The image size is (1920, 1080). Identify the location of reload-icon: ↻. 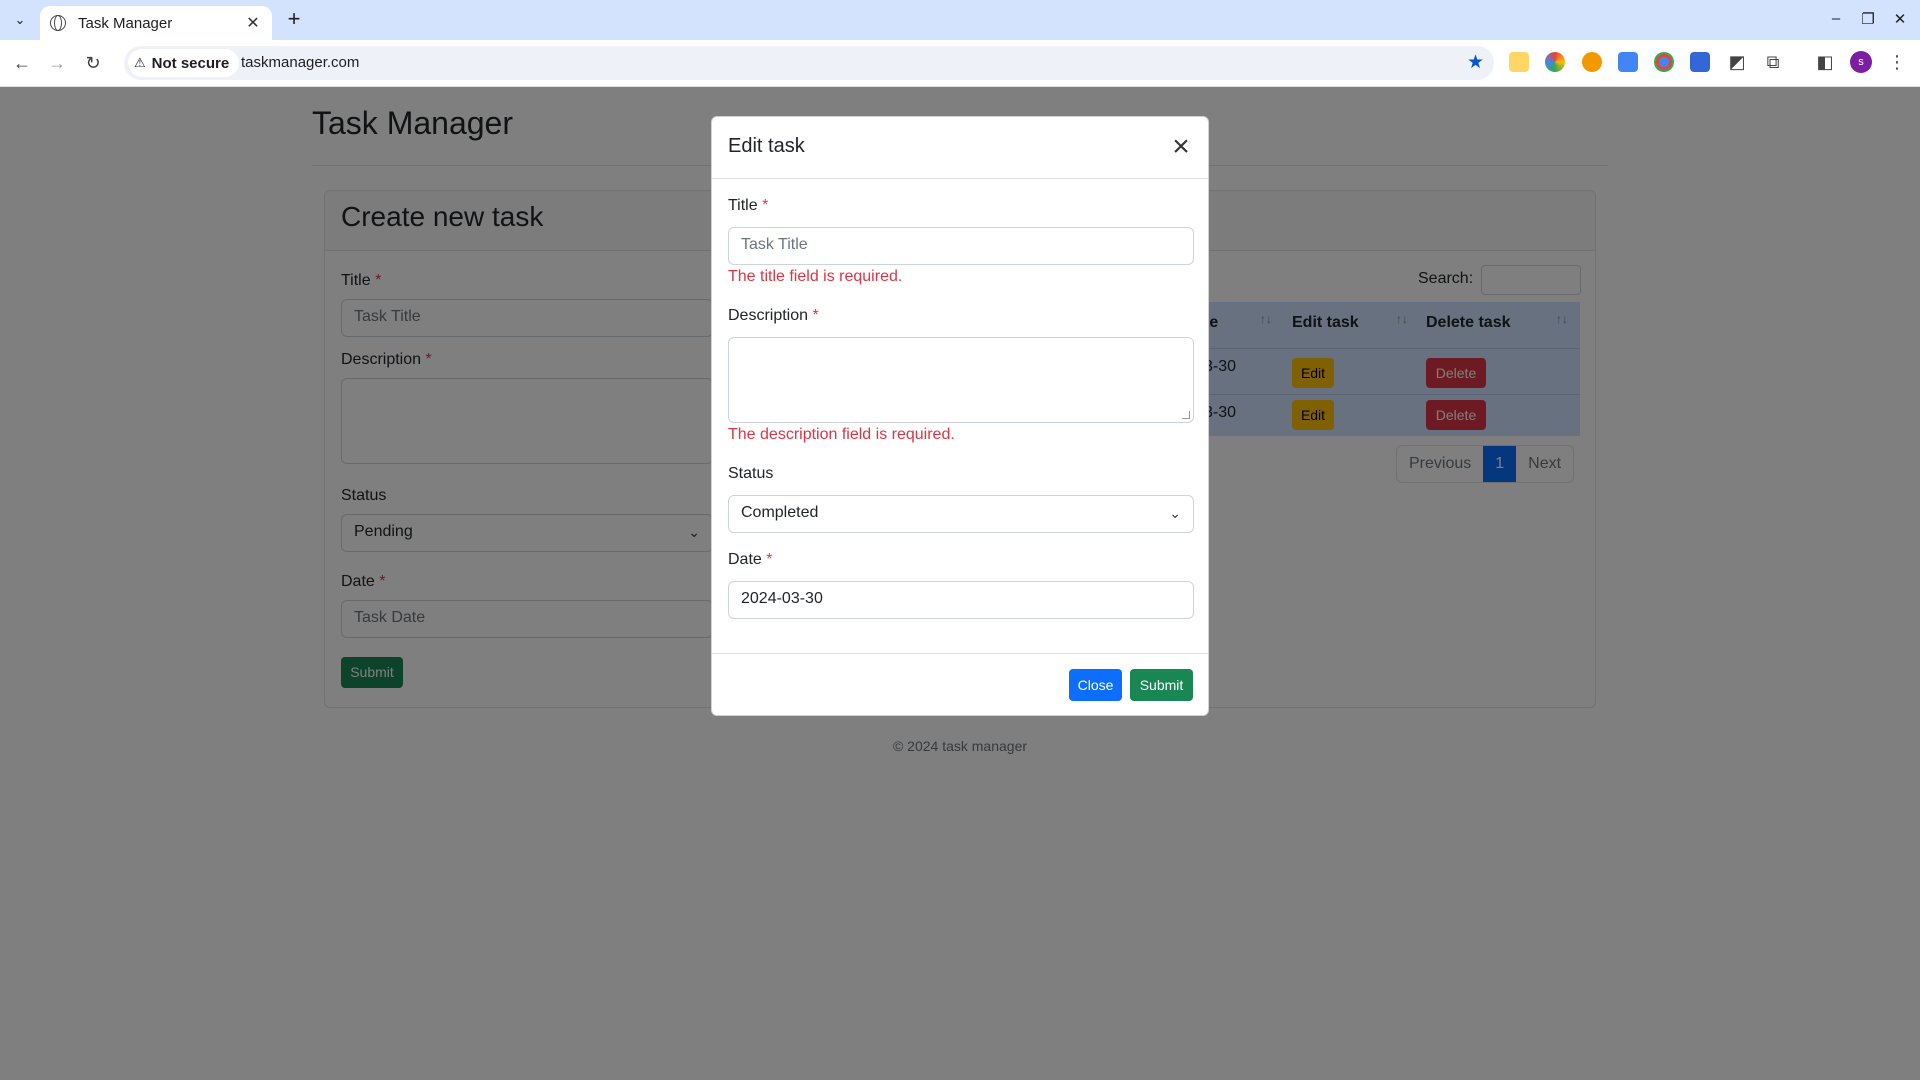
(93, 63).